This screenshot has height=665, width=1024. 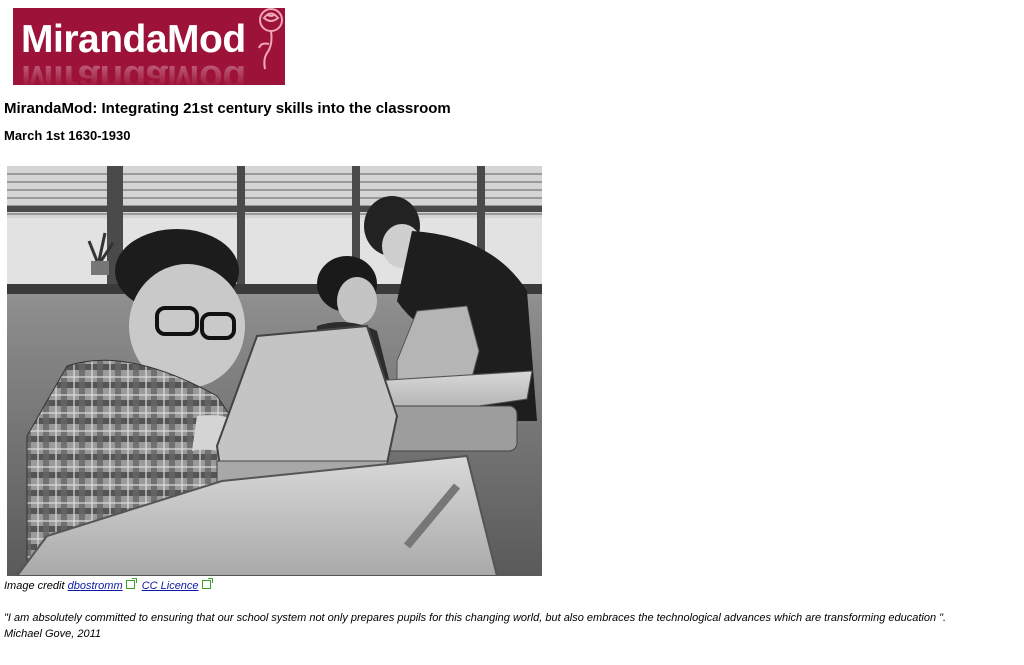 What do you see at coordinates (34, 586) in the screenshot?
I see `image-credit-label: Image credit` at bounding box center [34, 586].